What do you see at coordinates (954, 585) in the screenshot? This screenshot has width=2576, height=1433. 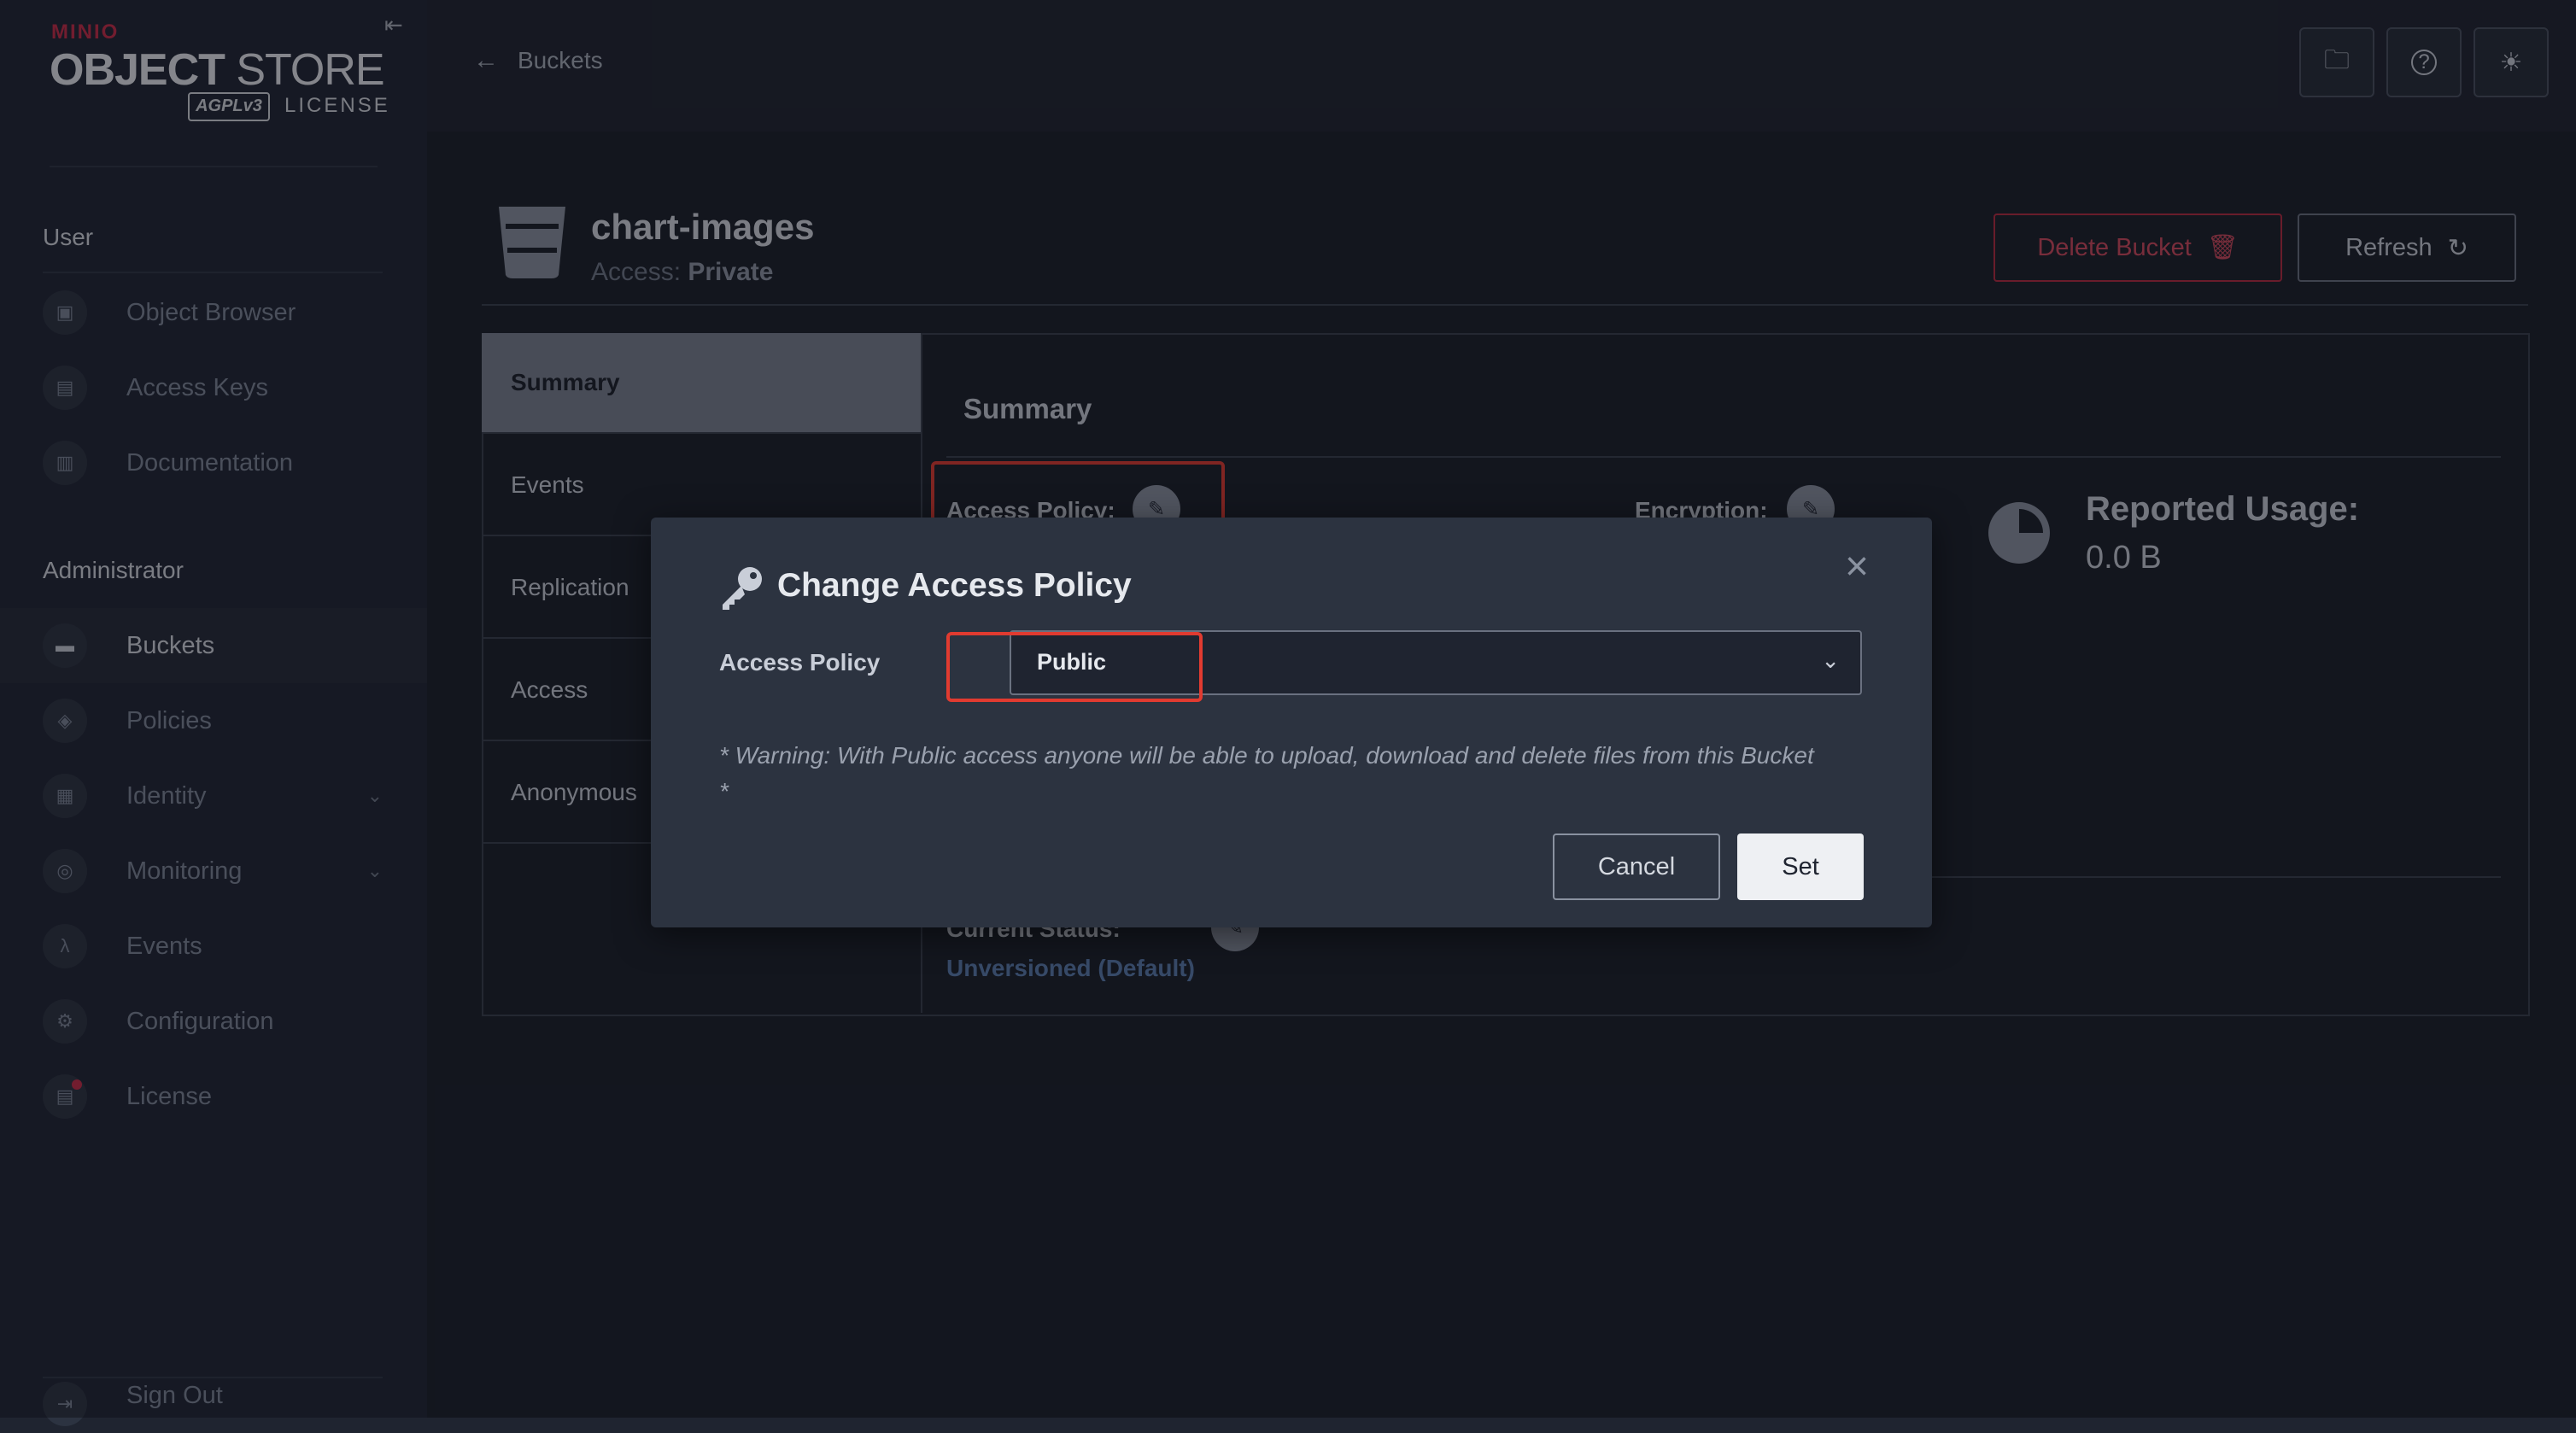 I see `dialog-title: Change Access Policy` at bounding box center [954, 585].